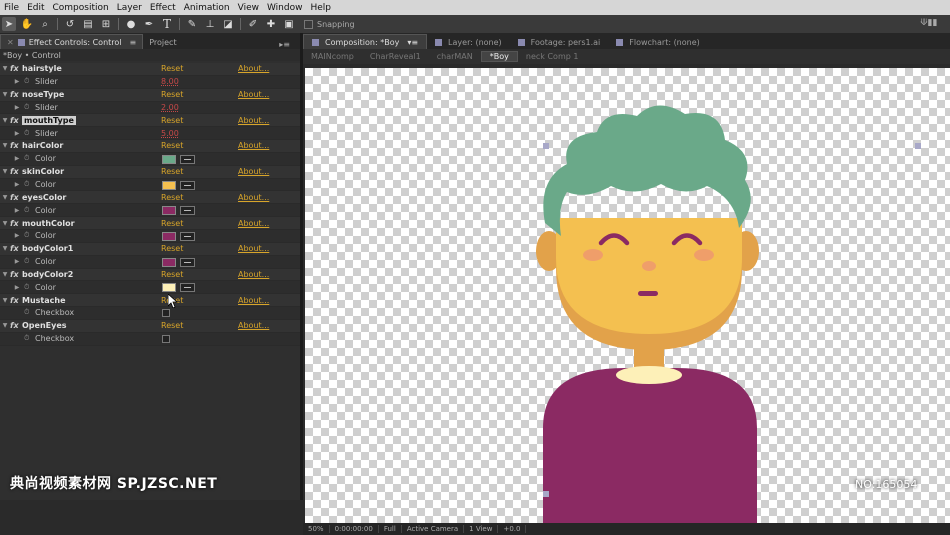  I want to click on select-icon: ➤, so click(9, 24).